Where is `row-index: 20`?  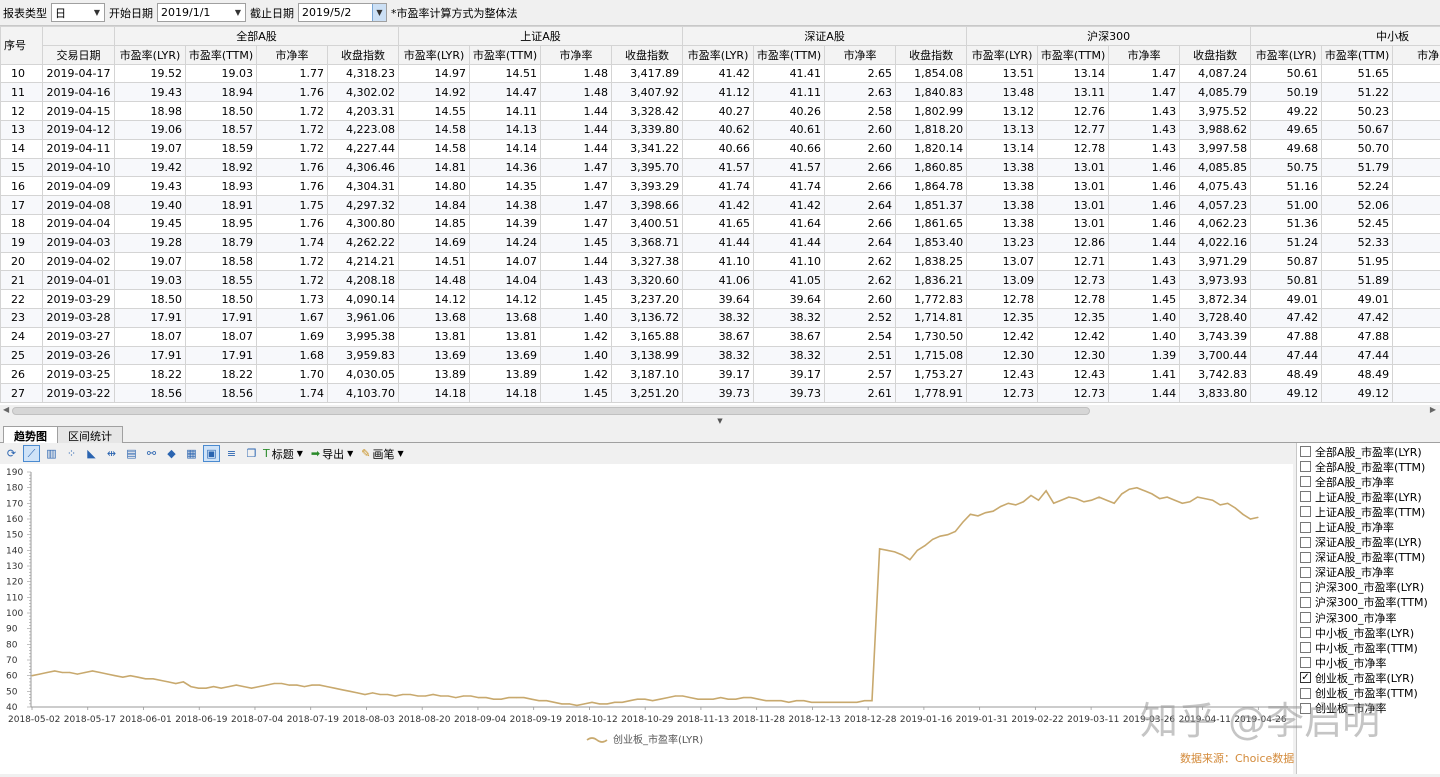
row-index: 20 is located at coordinates (22, 261).